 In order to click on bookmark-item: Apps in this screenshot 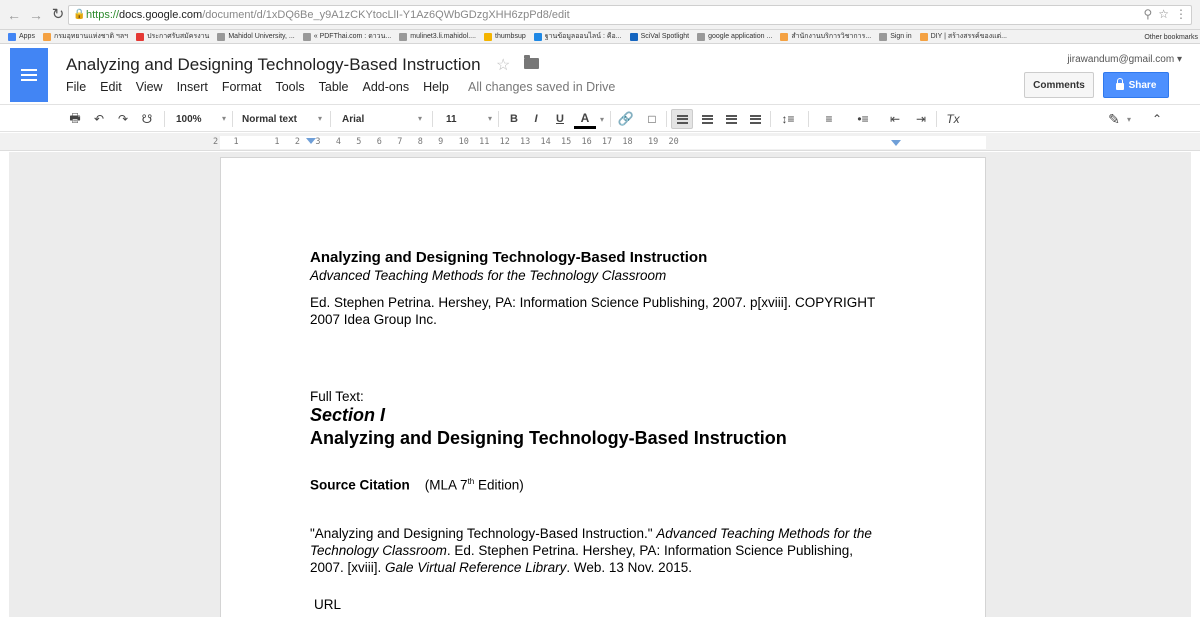, I will do `click(21, 36)`.